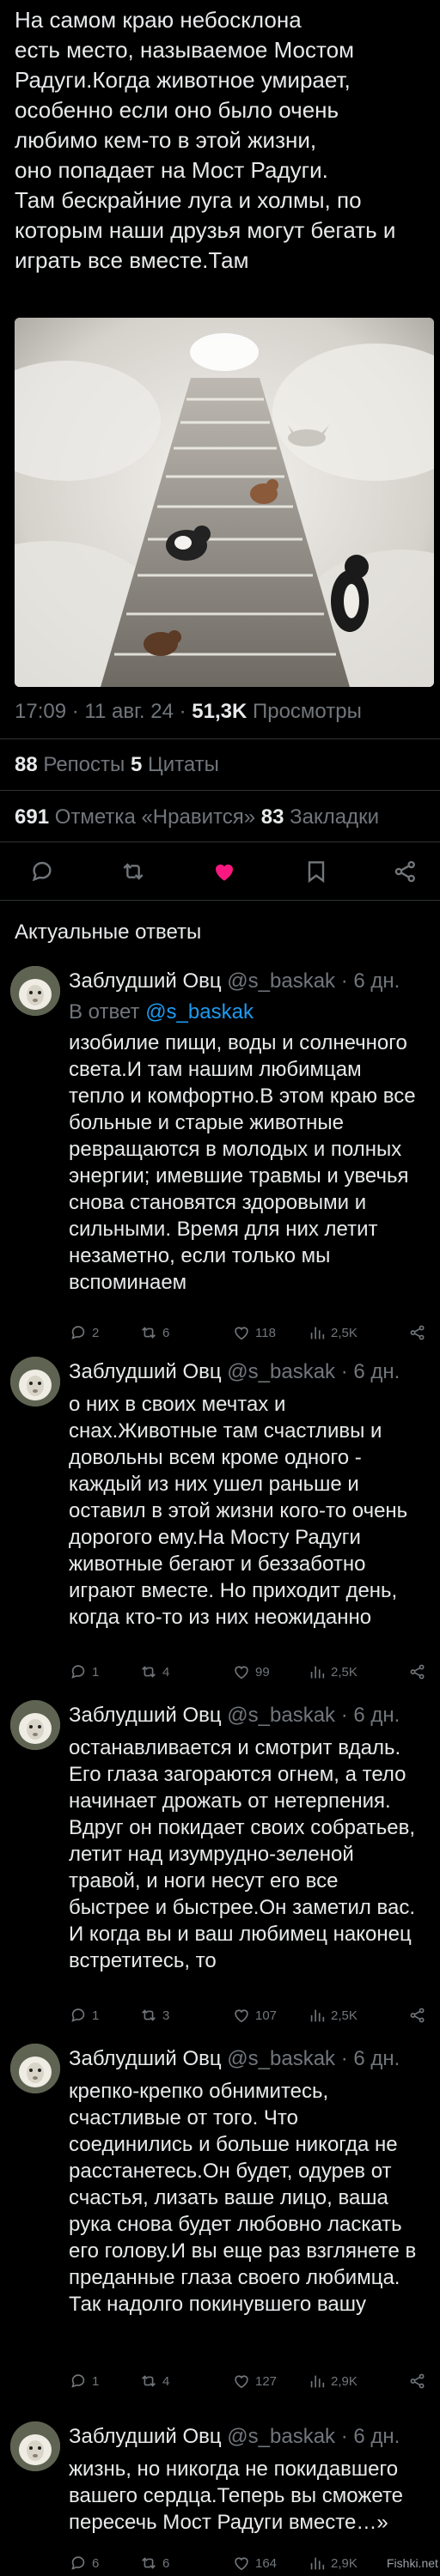 This screenshot has width=440, height=2576. I want to click on like-count: 107, so click(266, 2016).